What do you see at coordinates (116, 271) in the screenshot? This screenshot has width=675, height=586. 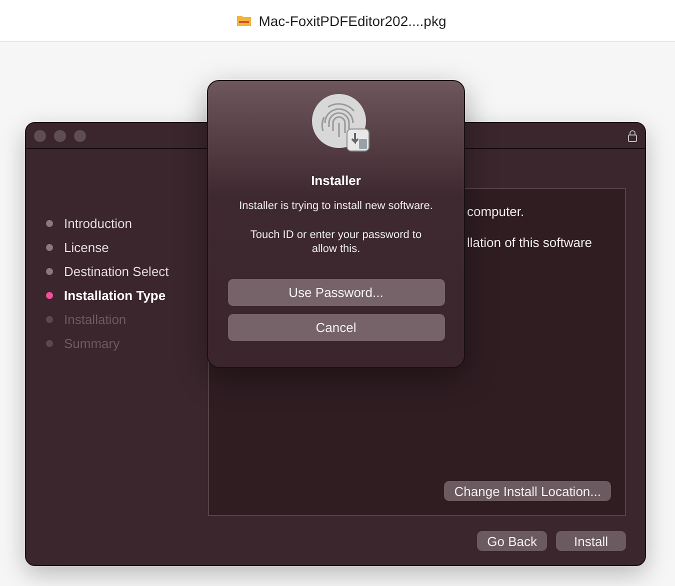 I see `step-label: Destination Select` at bounding box center [116, 271].